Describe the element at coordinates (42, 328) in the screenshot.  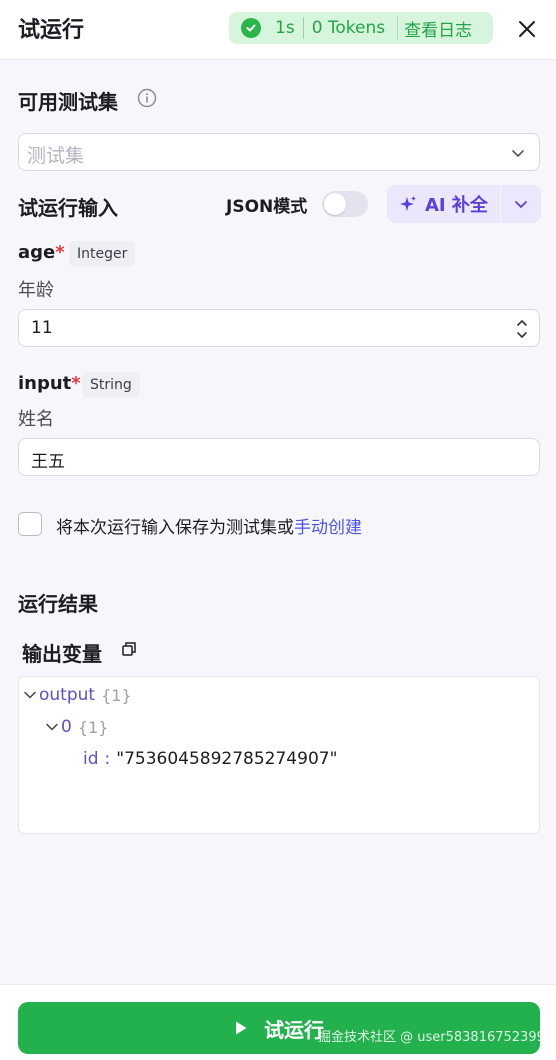
I see `age-value: 11` at that location.